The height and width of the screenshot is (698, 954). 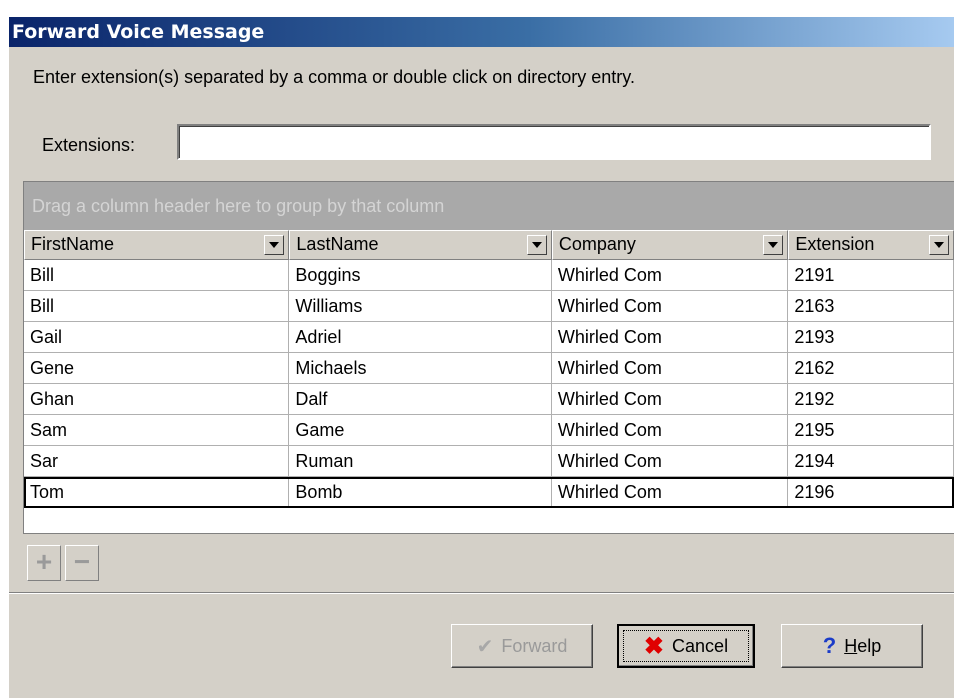 What do you see at coordinates (89, 145) in the screenshot?
I see `extensions-label: Extensions:` at bounding box center [89, 145].